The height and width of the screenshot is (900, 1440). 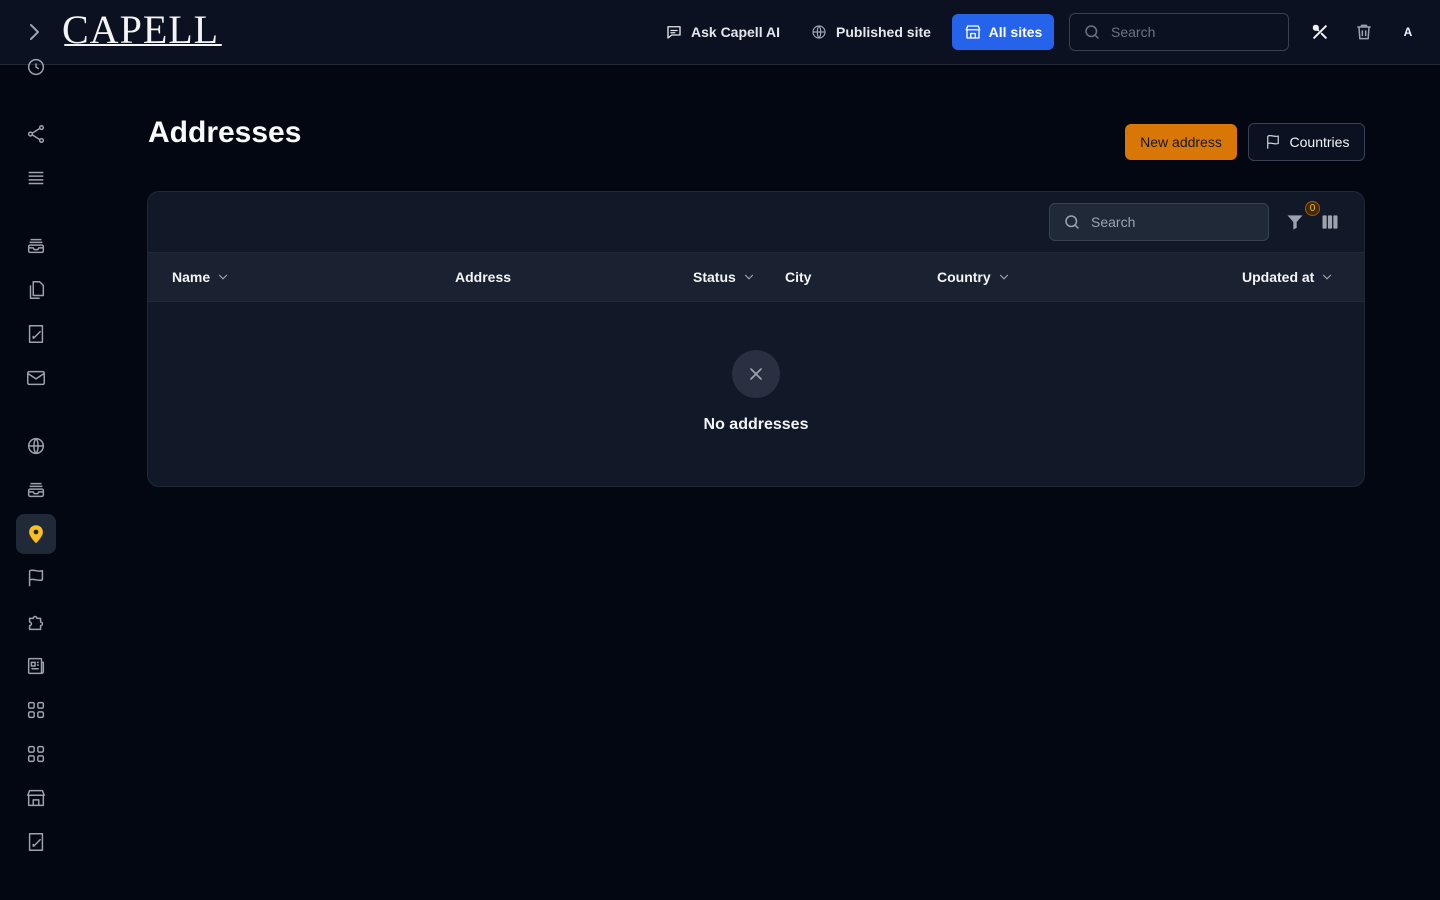 I want to click on sidebar-item-sites, so click(x=36, y=446).